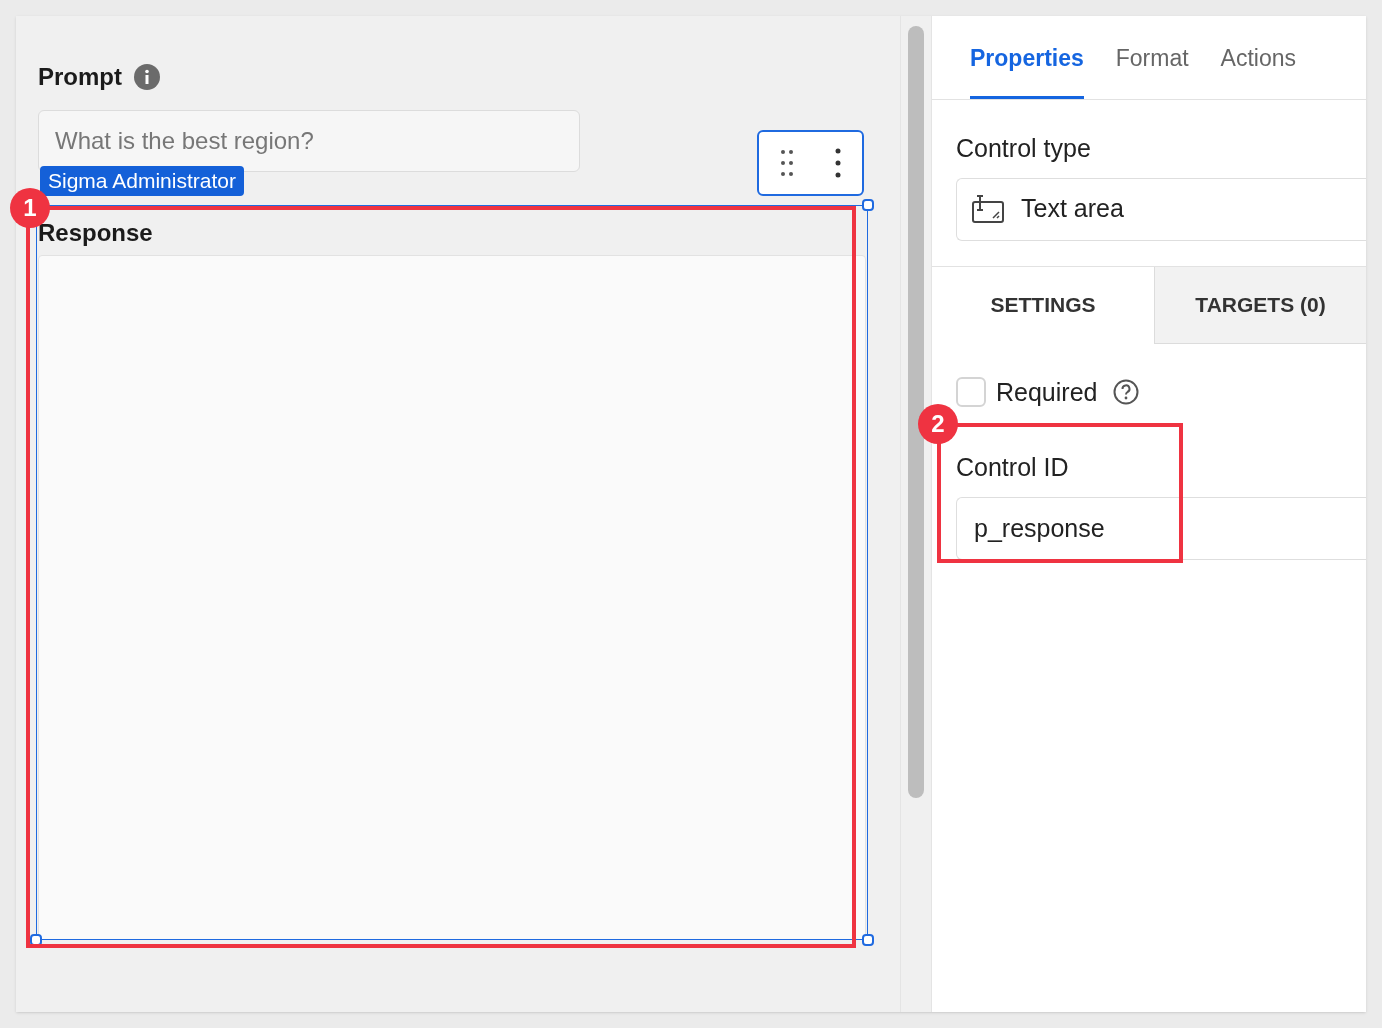 This screenshot has width=1382, height=1028. Describe the element at coordinates (786, 163) in the screenshot. I see `drag-handle-icon` at that location.